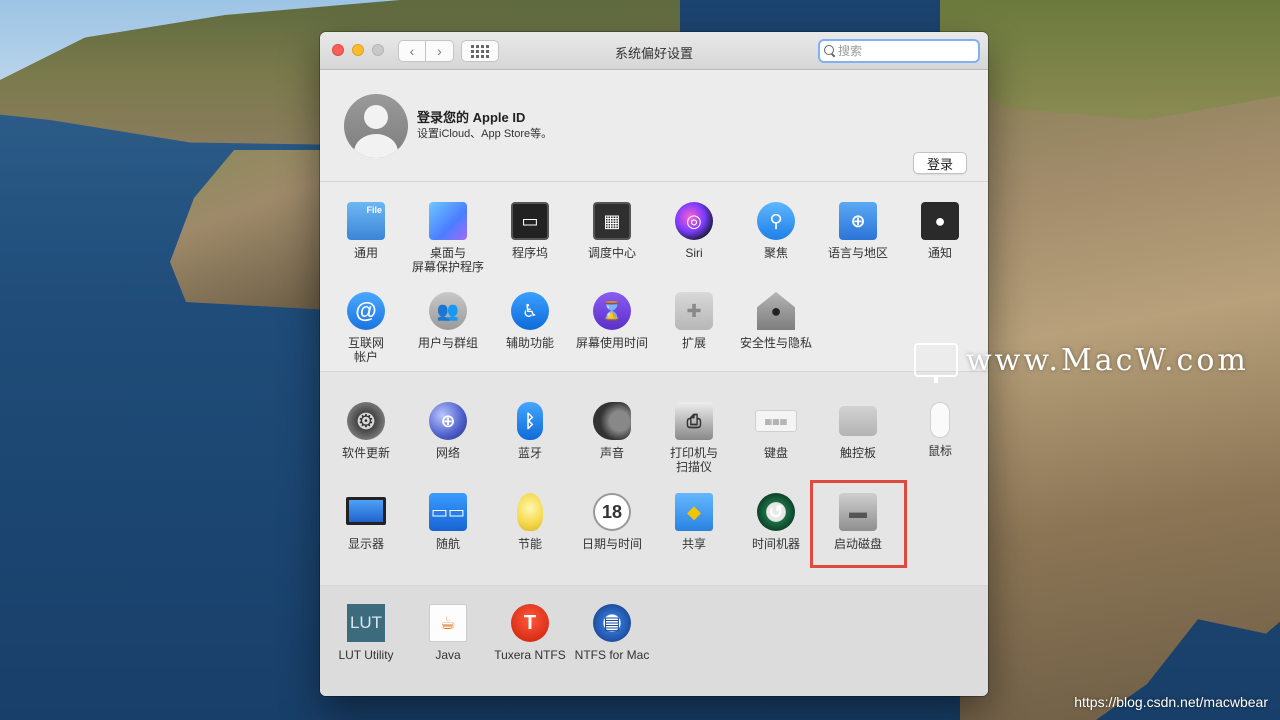 The width and height of the screenshot is (1280, 720). What do you see at coordinates (376, 126) in the screenshot?
I see `avatar-icon` at bounding box center [376, 126].